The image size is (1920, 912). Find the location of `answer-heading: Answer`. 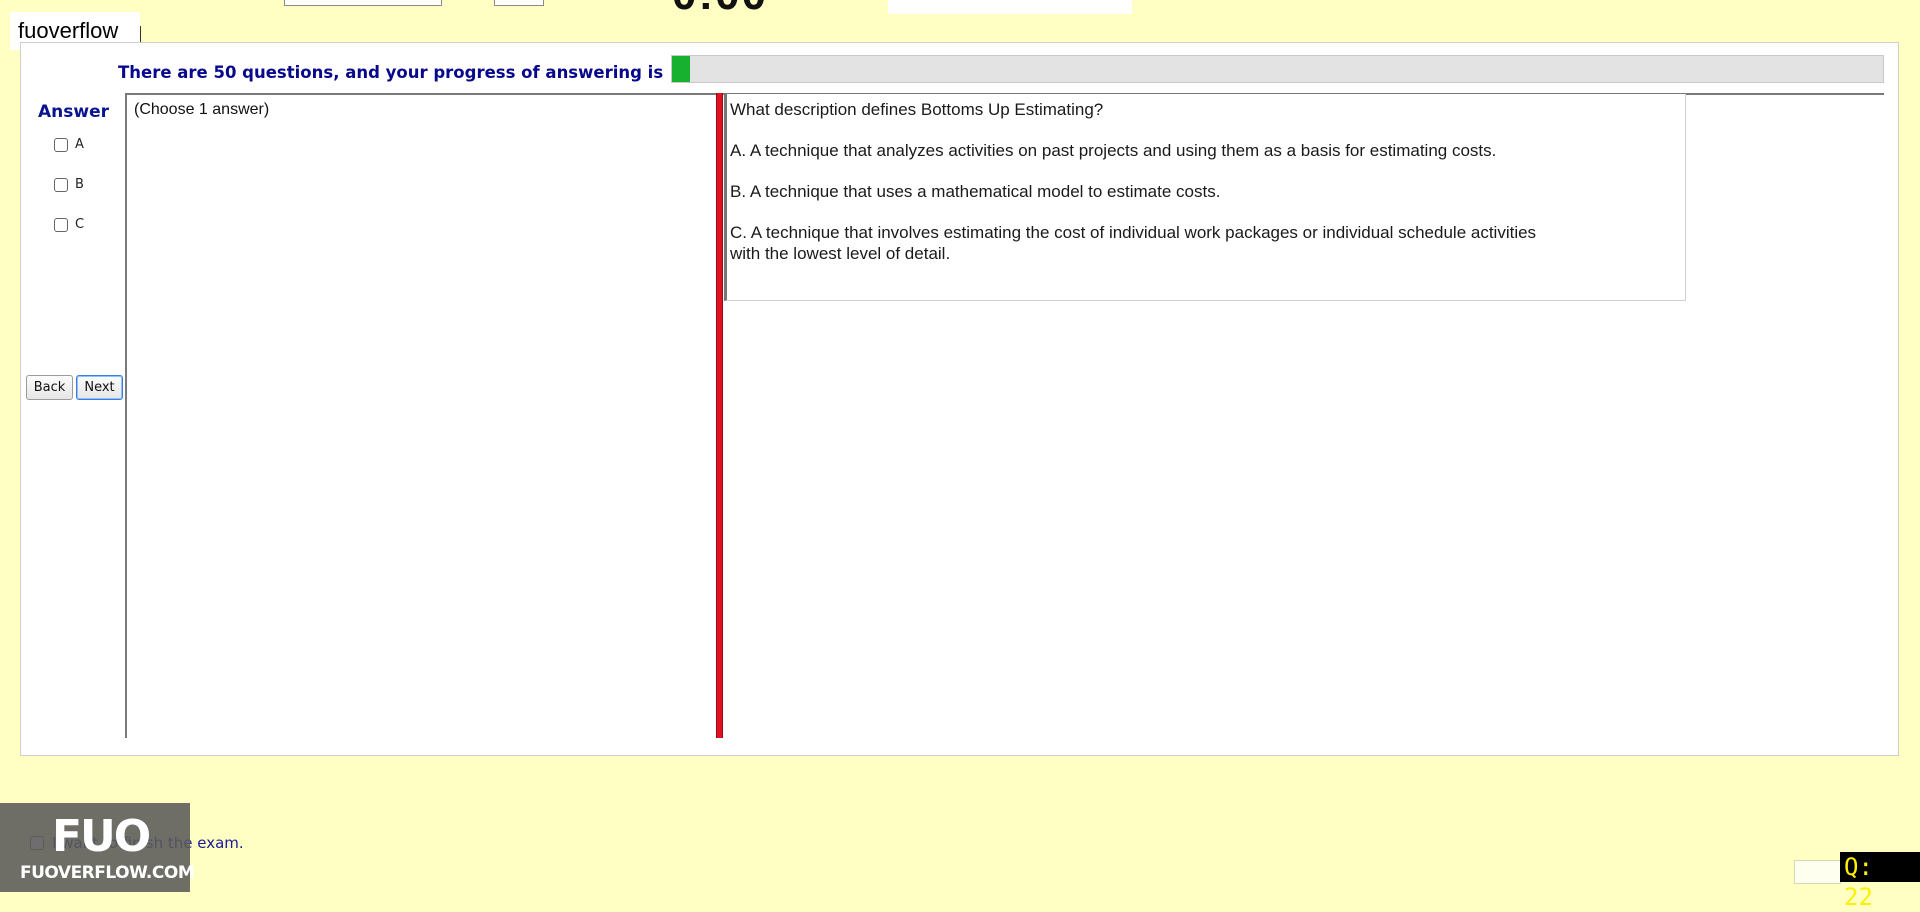

answer-heading: Answer is located at coordinates (73, 112).